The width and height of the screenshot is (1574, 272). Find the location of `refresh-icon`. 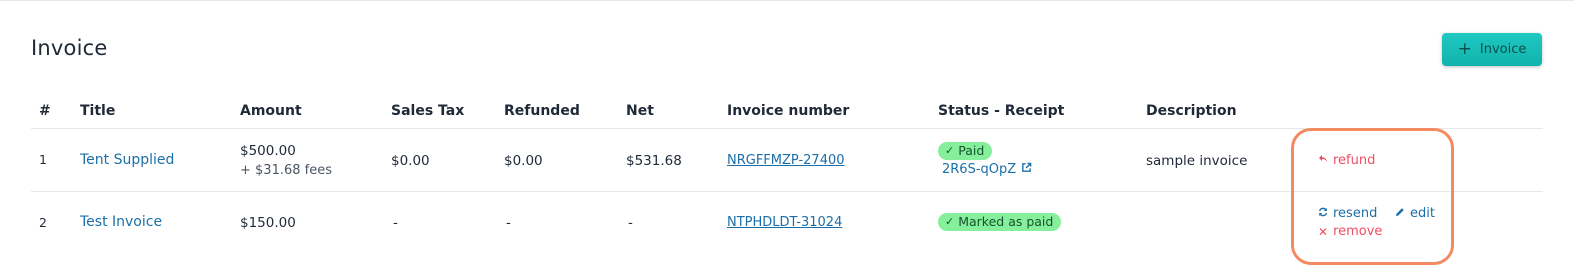

refresh-icon is located at coordinates (1323, 213).